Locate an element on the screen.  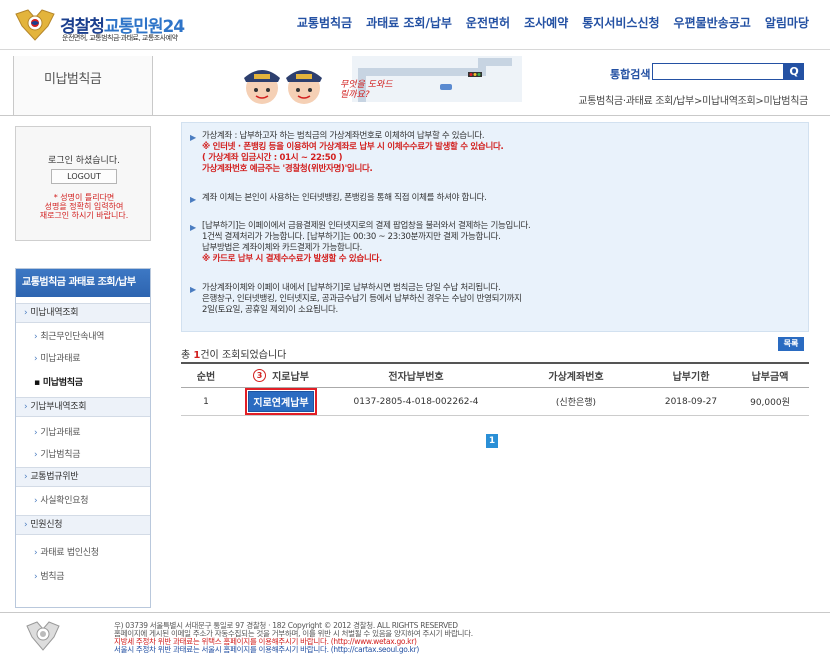
sidebar-item-recent-enforcement: › 최근무인단속내역 is located at coordinates (83, 337).